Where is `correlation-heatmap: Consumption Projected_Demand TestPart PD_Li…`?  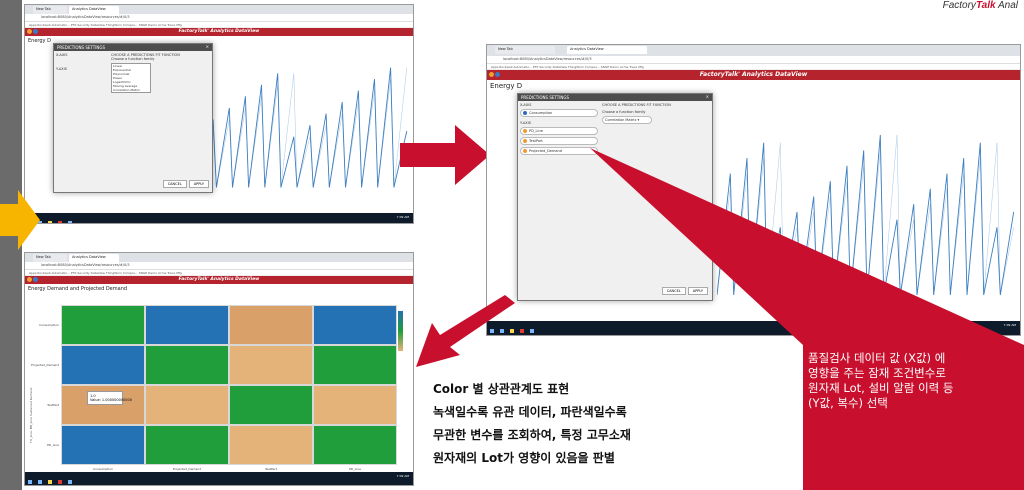 correlation-heatmap: Consumption Projected_Demand TestPart PD_Li… is located at coordinates (214, 388).